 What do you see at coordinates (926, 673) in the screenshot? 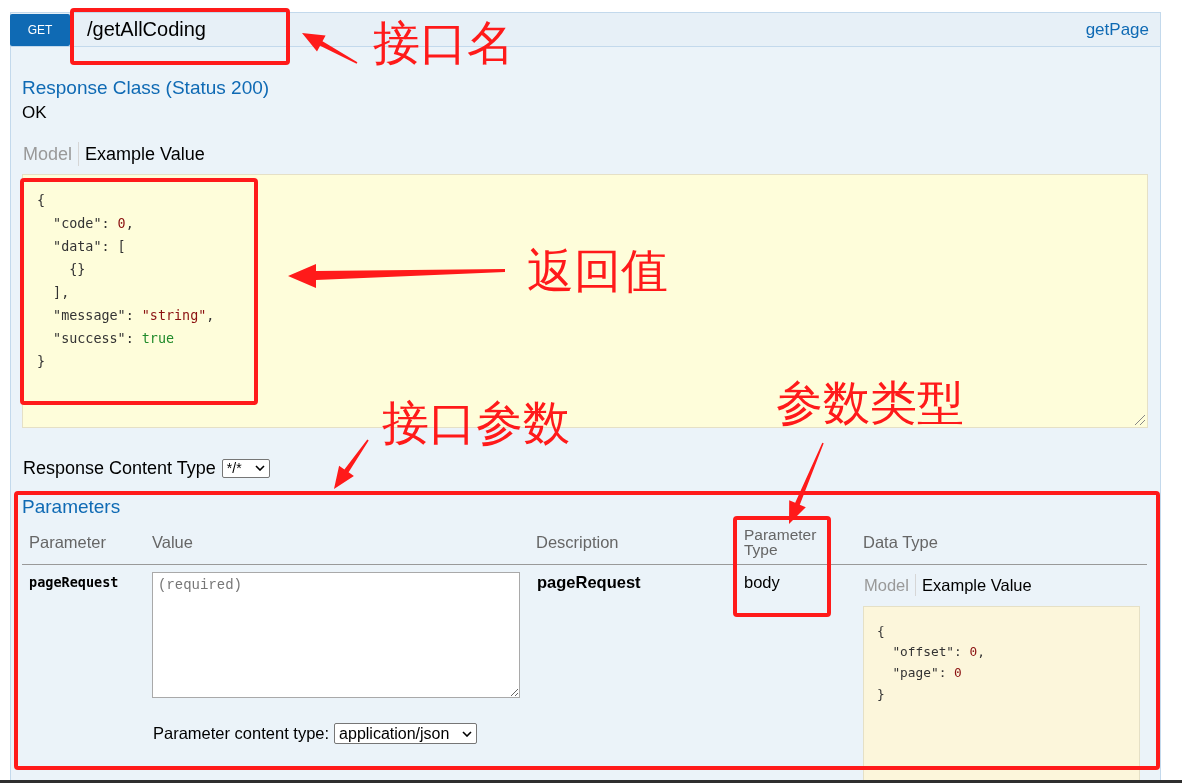
I see `code-line: "page": 0` at bounding box center [926, 673].